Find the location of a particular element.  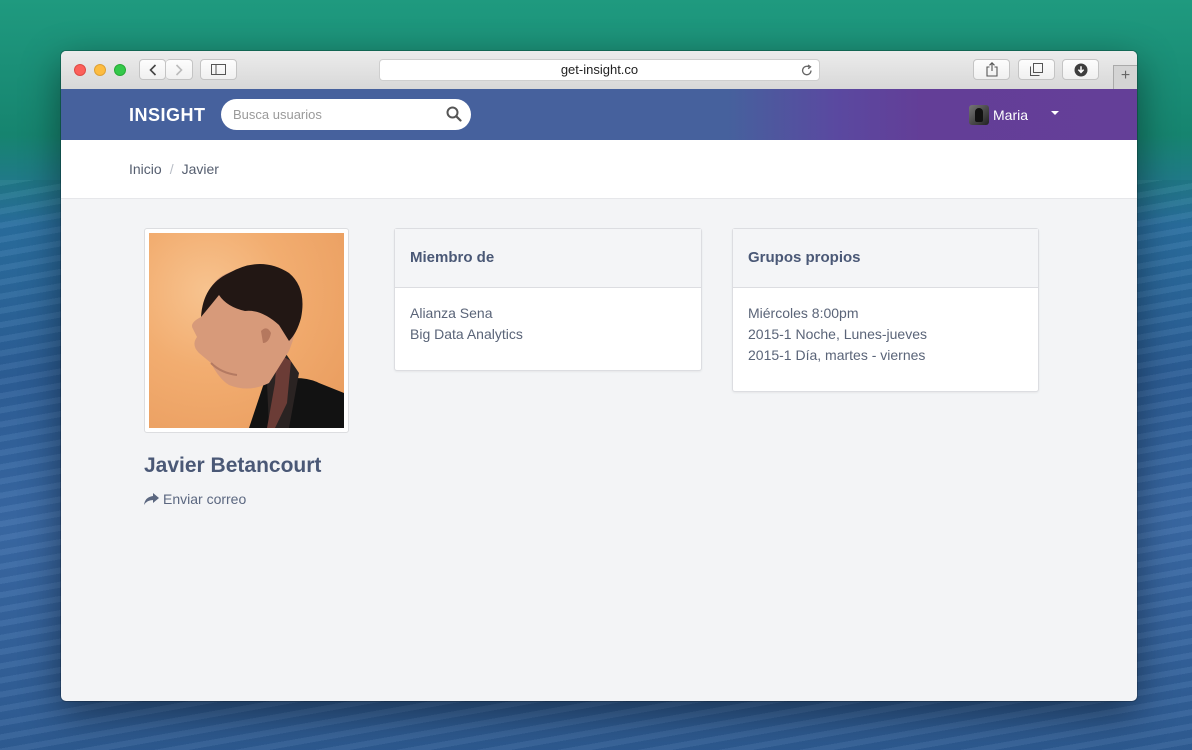

forward-button is located at coordinates (179, 69).